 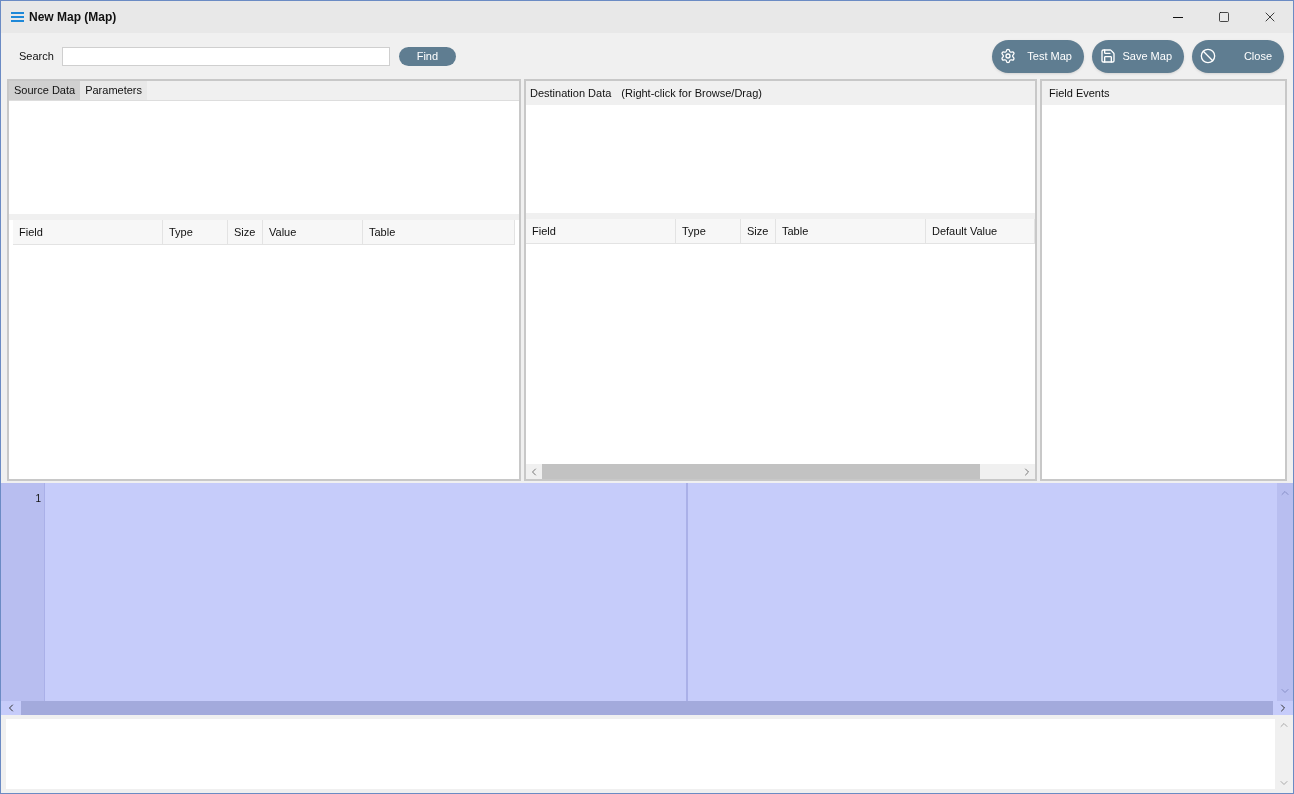 What do you see at coordinates (571, 93) in the screenshot?
I see `panel-title: Destination Data` at bounding box center [571, 93].